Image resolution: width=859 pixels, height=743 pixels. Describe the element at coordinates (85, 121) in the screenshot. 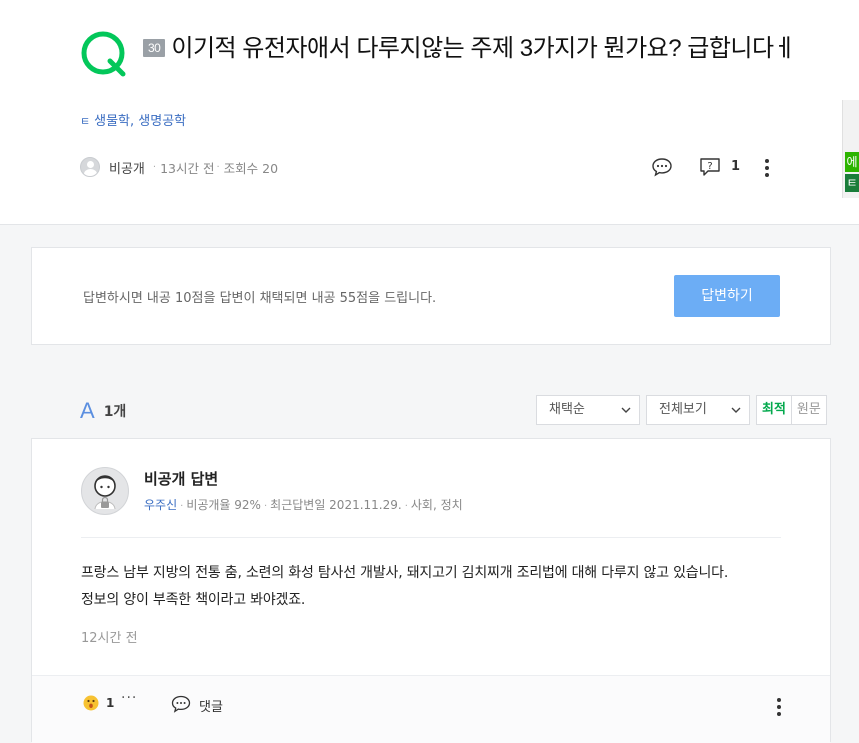

I see `category-icon: ㅌ` at that location.